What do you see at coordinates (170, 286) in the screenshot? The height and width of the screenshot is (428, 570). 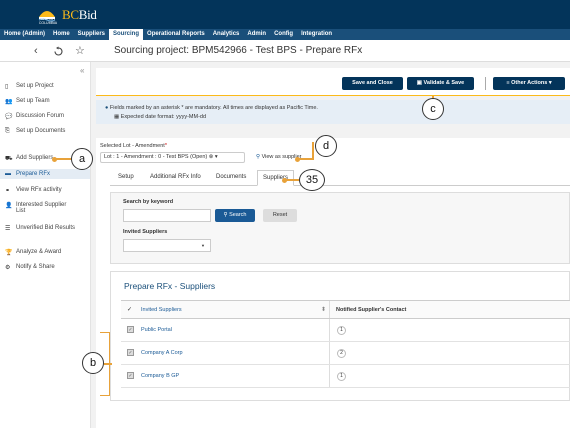 I see `suppliers-title: Prepare RFx - Suppliers` at bounding box center [170, 286].